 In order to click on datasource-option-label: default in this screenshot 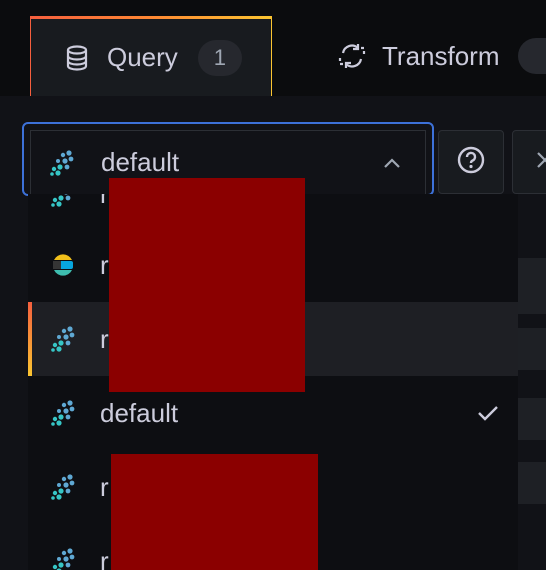, I will do `click(139, 412)`.